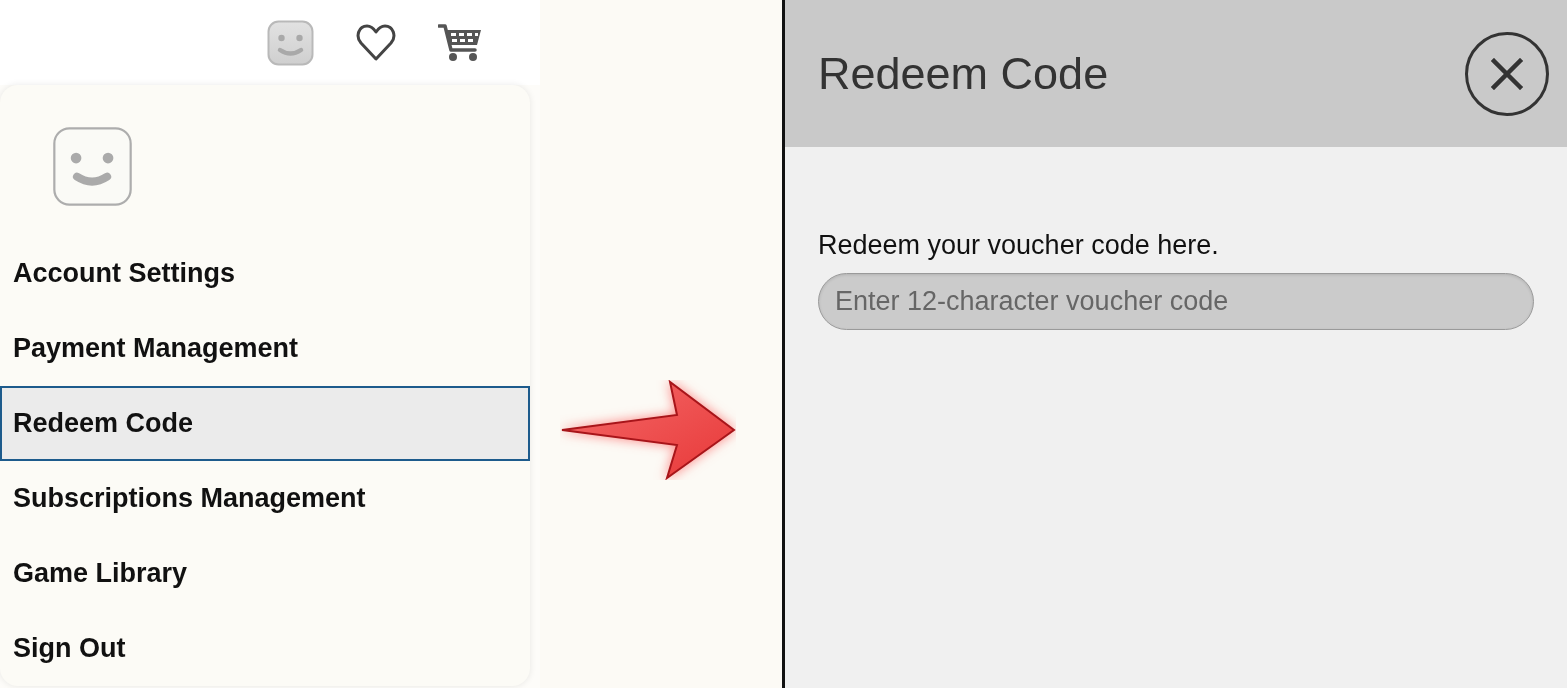  I want to click on menu-item: Subscriptions Management, so click(265, 498).